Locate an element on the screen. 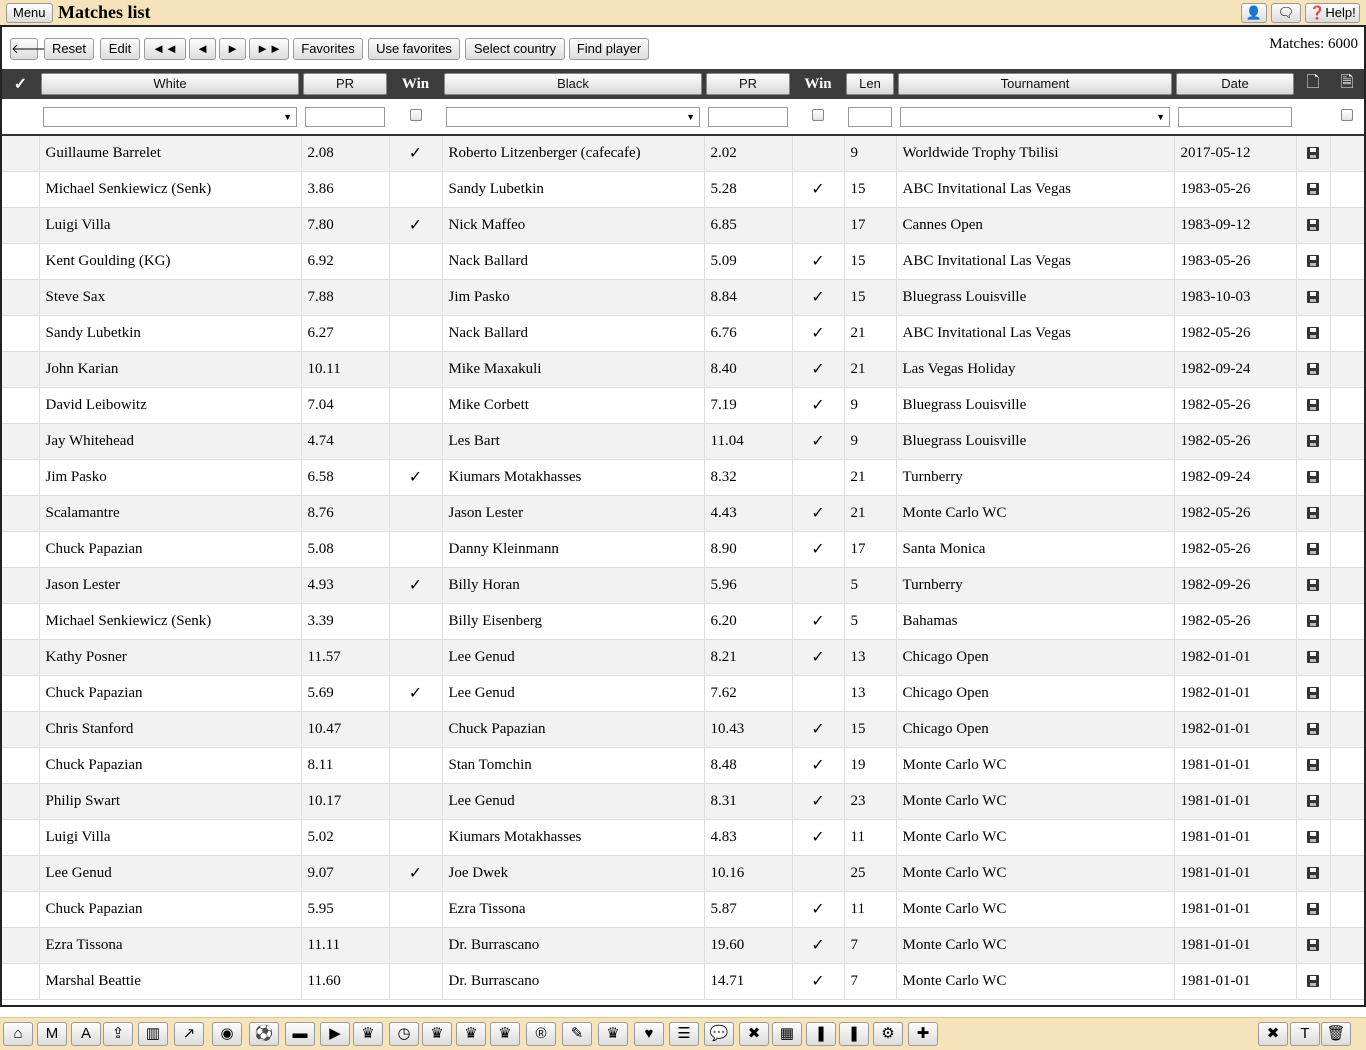 This screenshot has height=1050, width=1366. archive-icon: ▬ is located at coordinates (300, 1034).